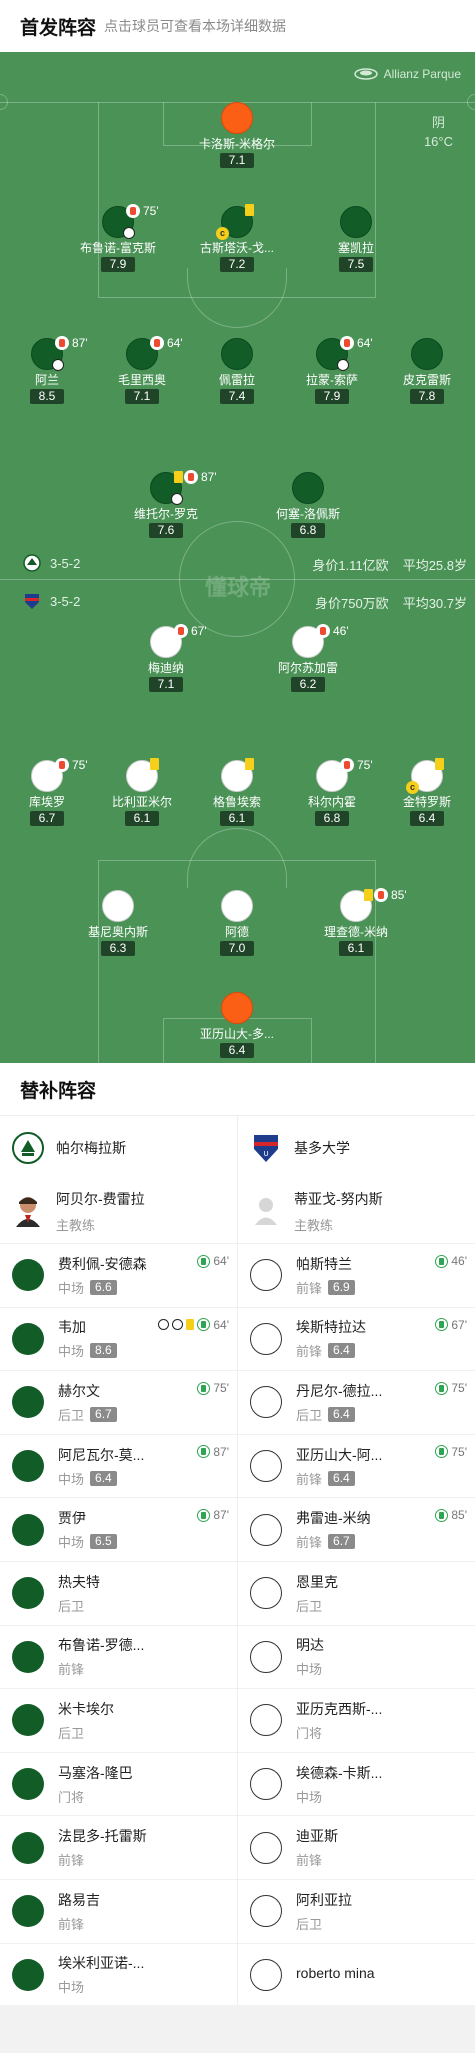  I want to click on player-away: c 金特罗斯 6.4, so click(421, 792).